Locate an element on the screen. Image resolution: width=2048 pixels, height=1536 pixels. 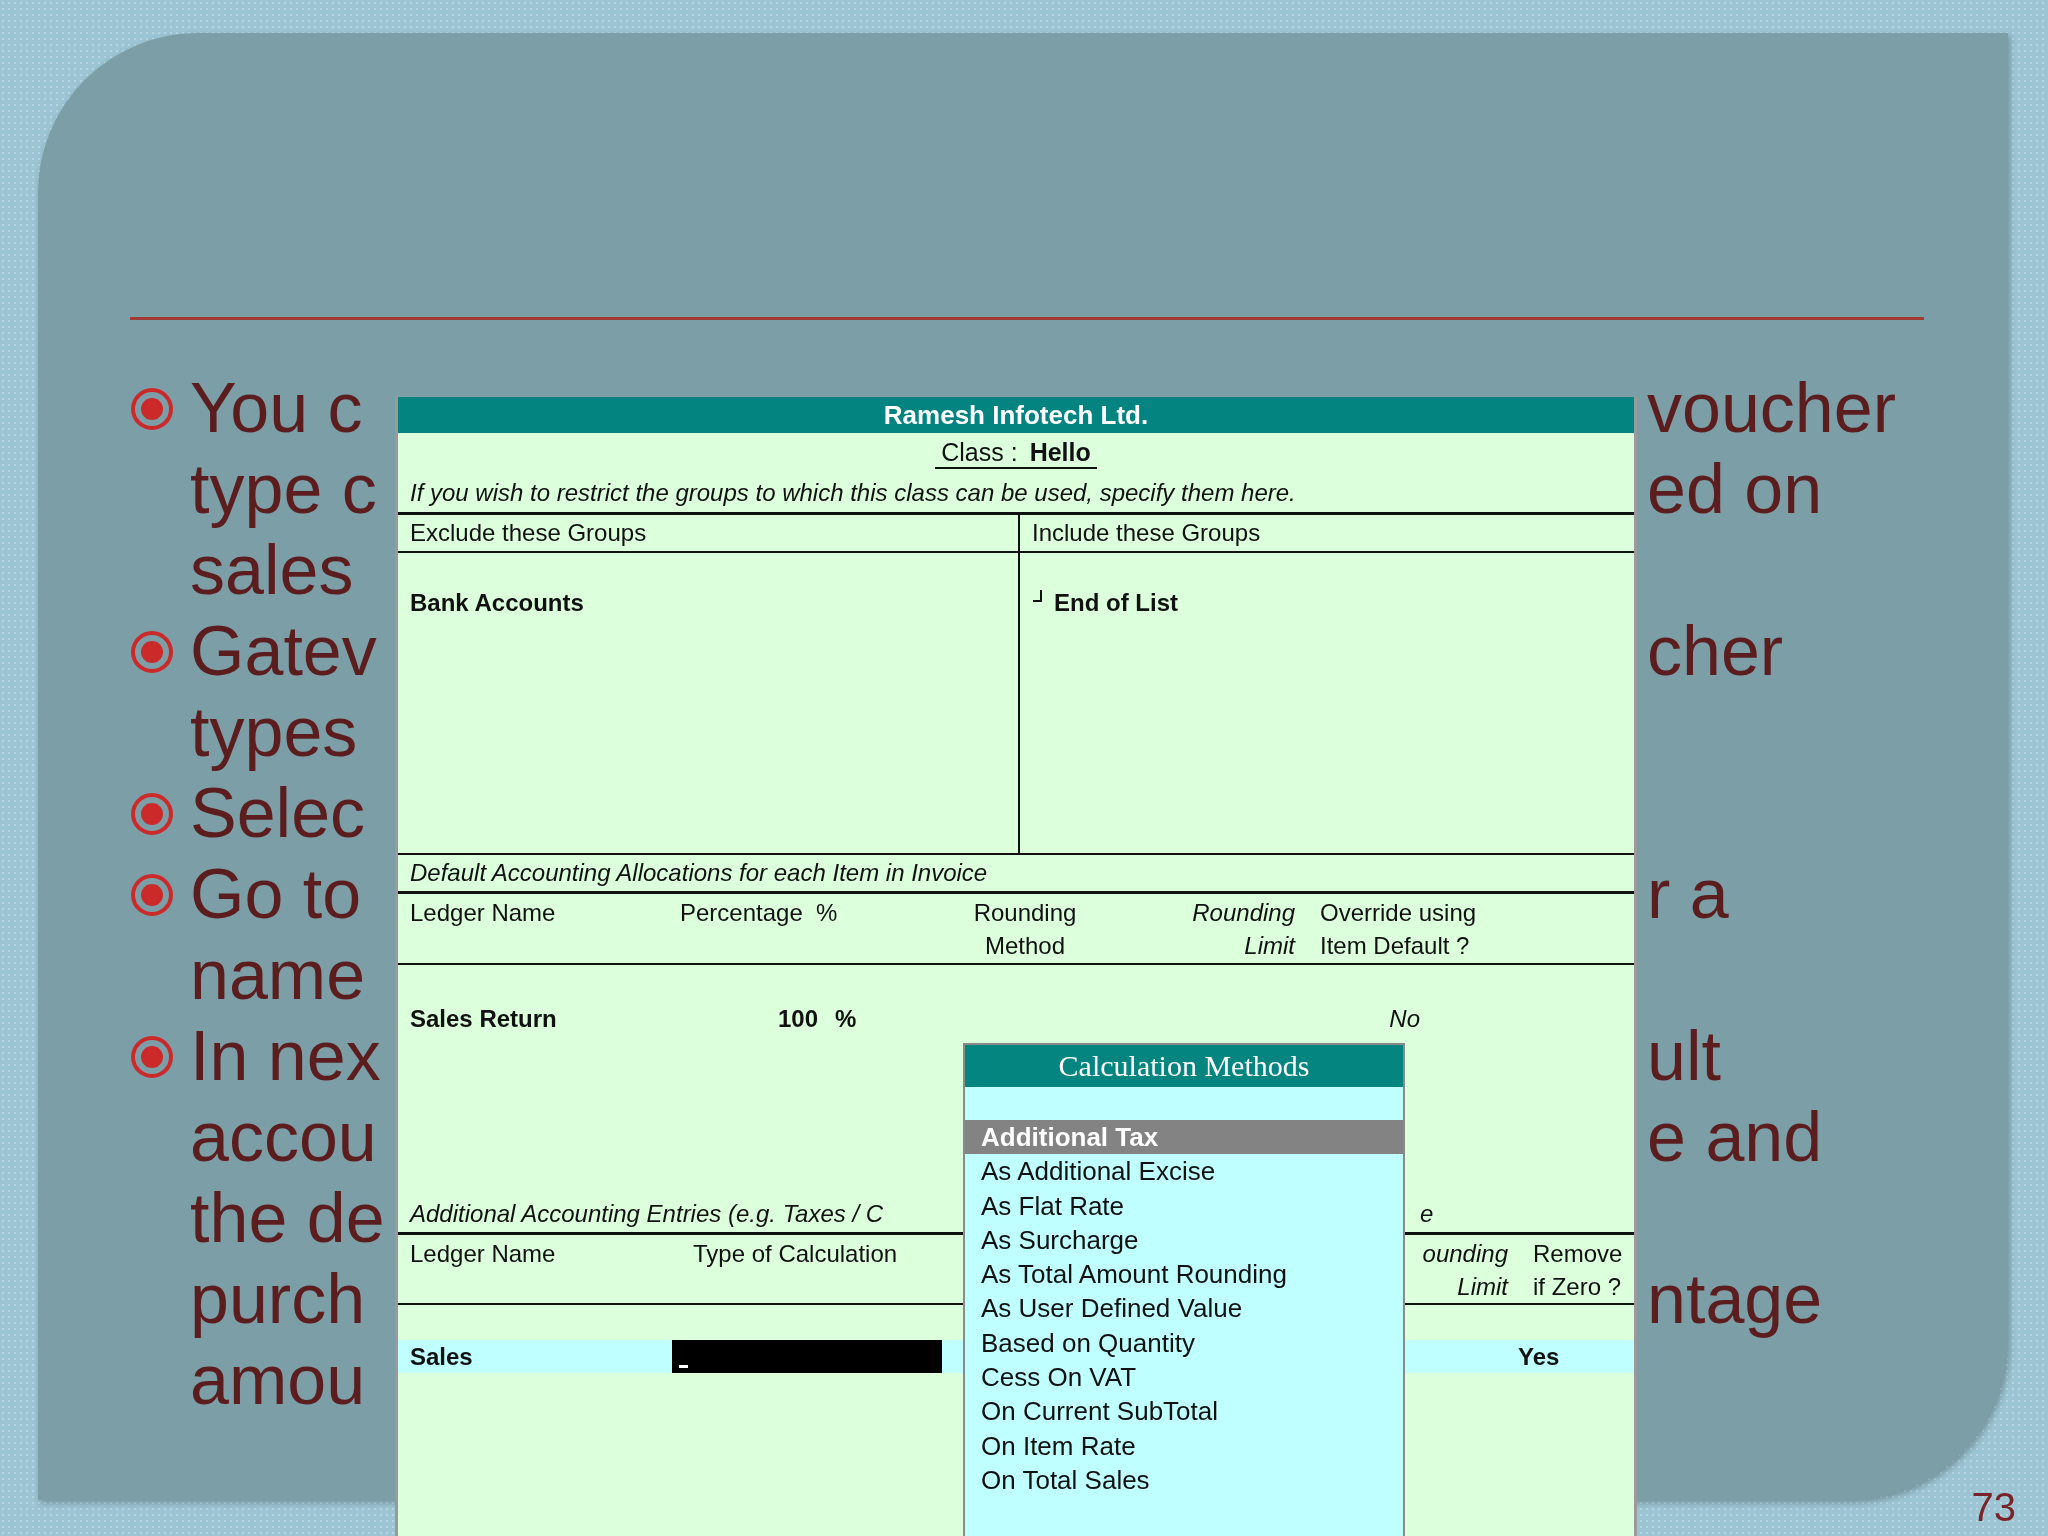
menu-item: On Total Sales is located at coordinates (1184, 1480).